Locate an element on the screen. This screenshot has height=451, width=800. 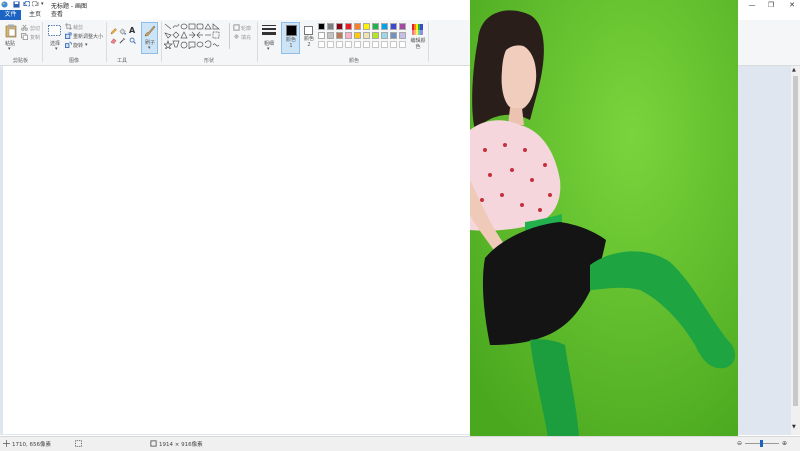
close-button: ✕ is located at coordinates (792, 5).